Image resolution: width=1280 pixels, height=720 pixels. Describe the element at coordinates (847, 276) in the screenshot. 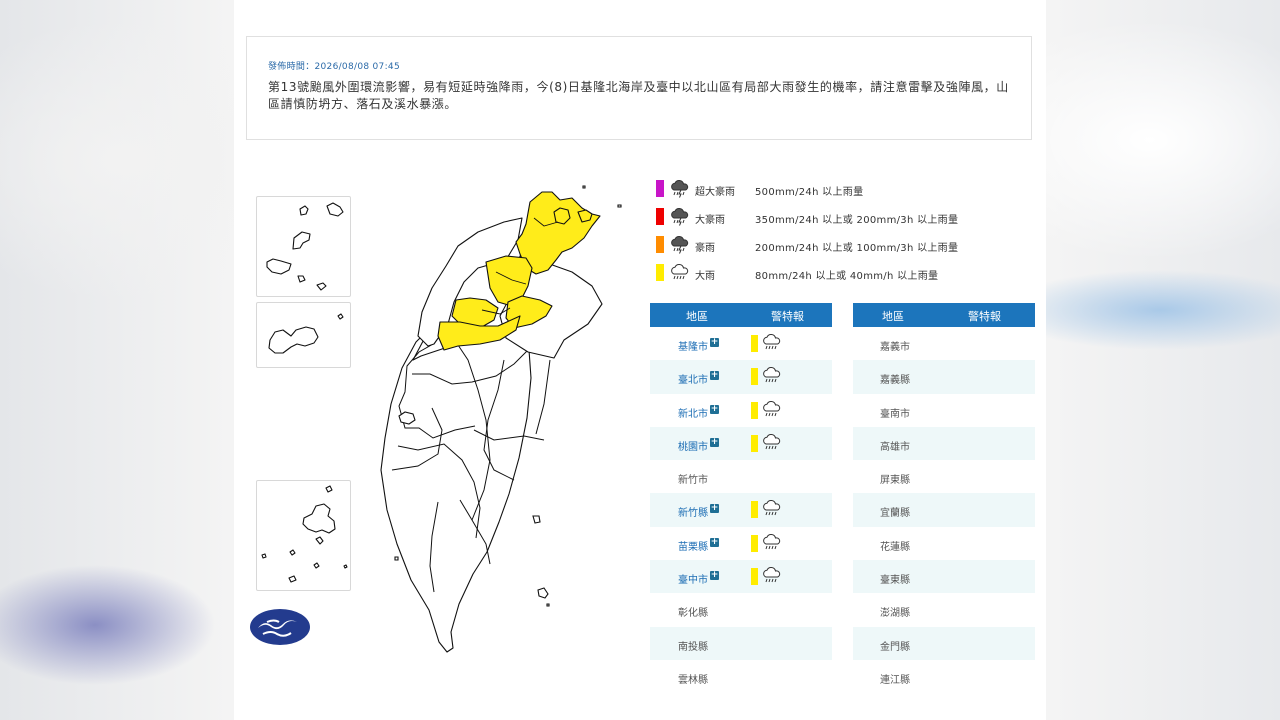

I see `legend-description: 80mm/24h 以上或 40mm/h 以上雨量` at that location.